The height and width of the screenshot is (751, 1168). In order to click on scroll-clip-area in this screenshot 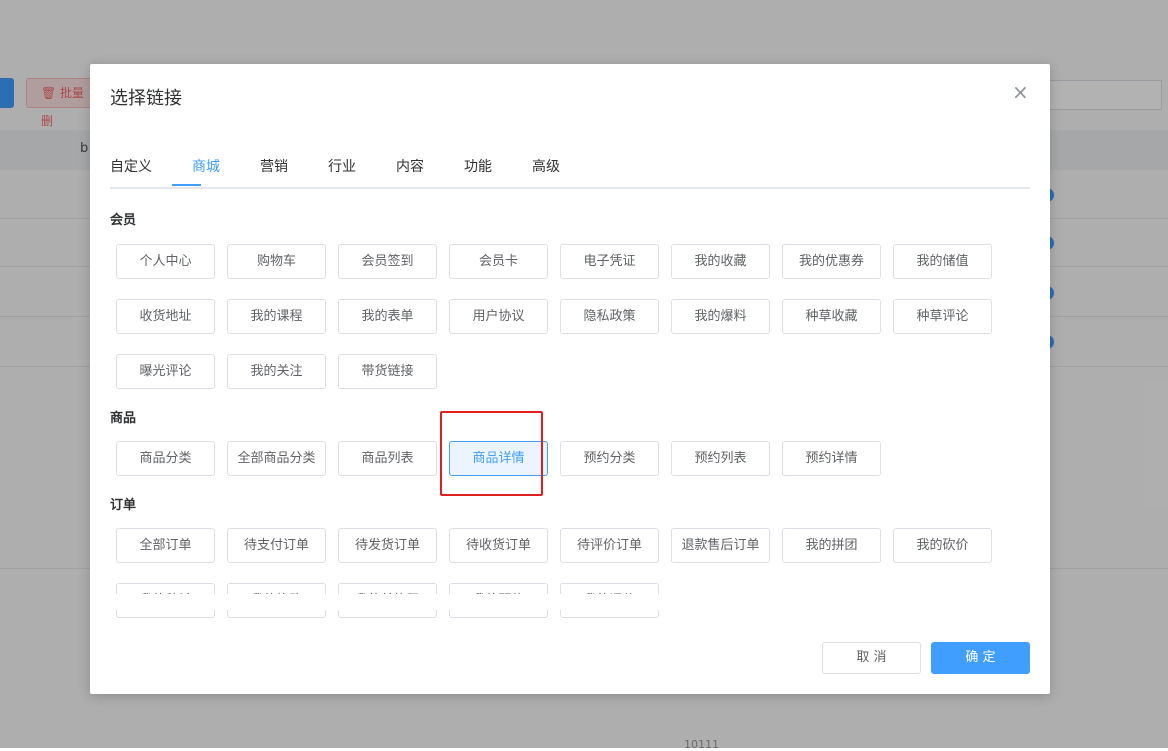, I will do `click(570, 602)`.